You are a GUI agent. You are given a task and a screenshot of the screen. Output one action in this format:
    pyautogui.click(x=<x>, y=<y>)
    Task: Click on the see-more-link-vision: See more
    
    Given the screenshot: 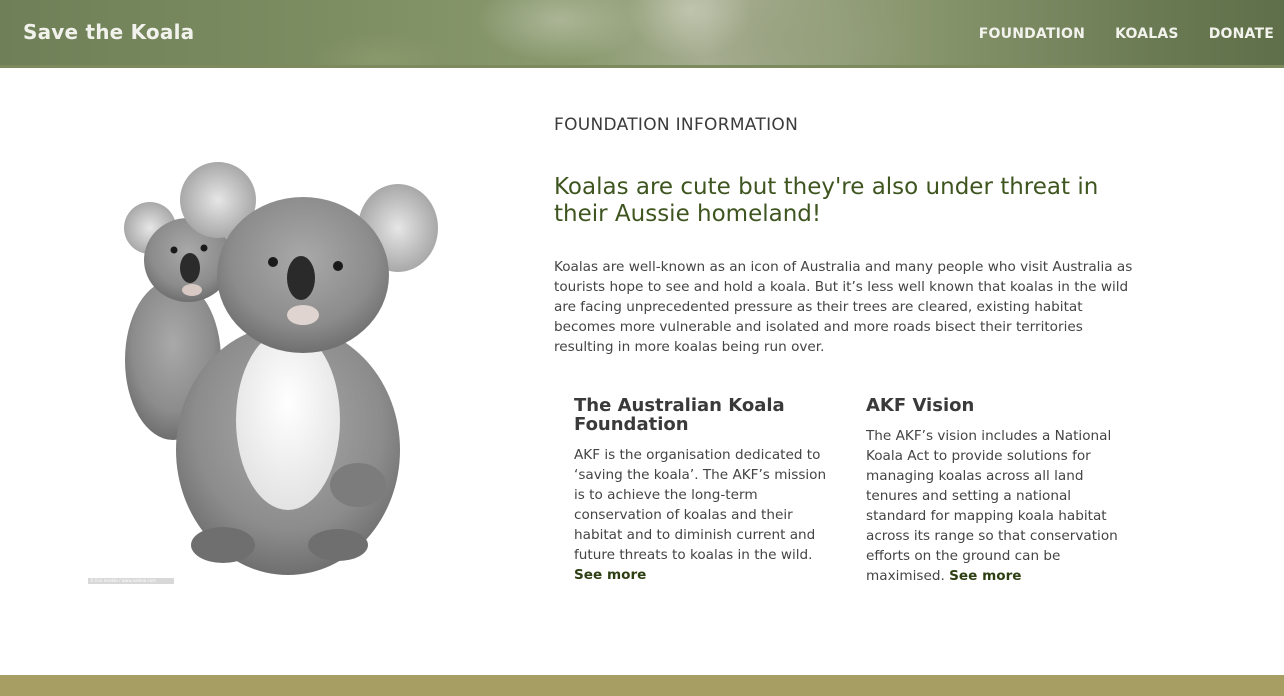 What is the action you would take?
    pyautogui.click(x=985, y=576)
    